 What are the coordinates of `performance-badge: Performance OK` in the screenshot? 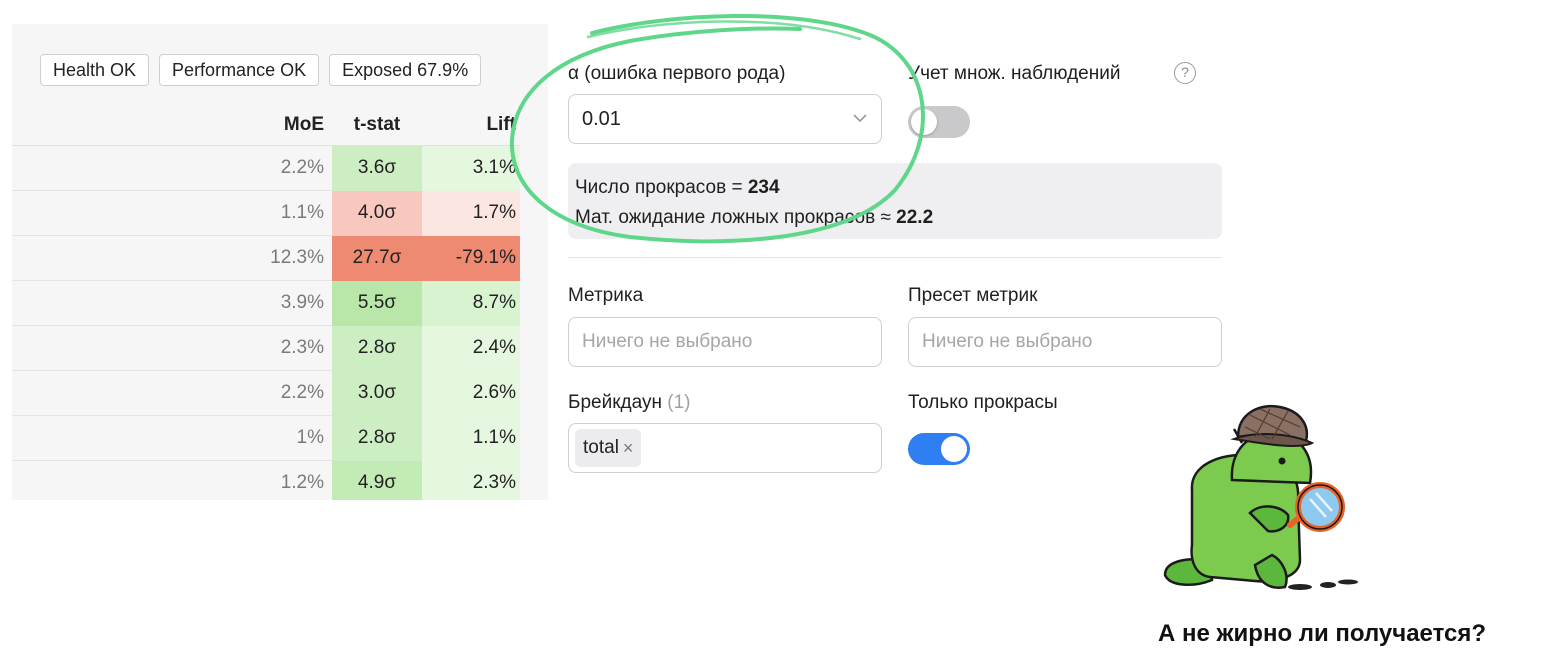 It's located at (239, 70).